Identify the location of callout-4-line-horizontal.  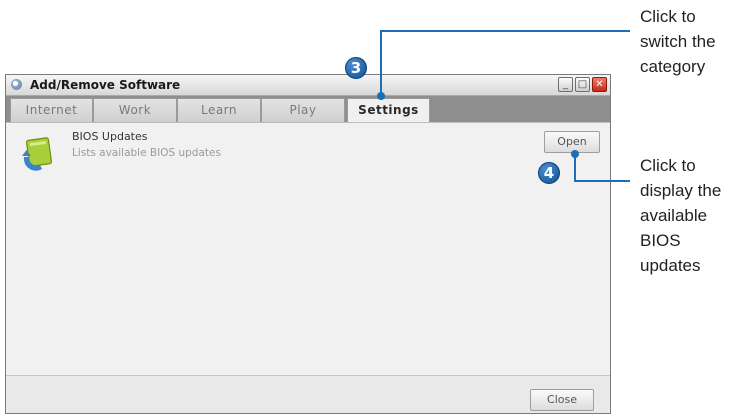
(602, 181).